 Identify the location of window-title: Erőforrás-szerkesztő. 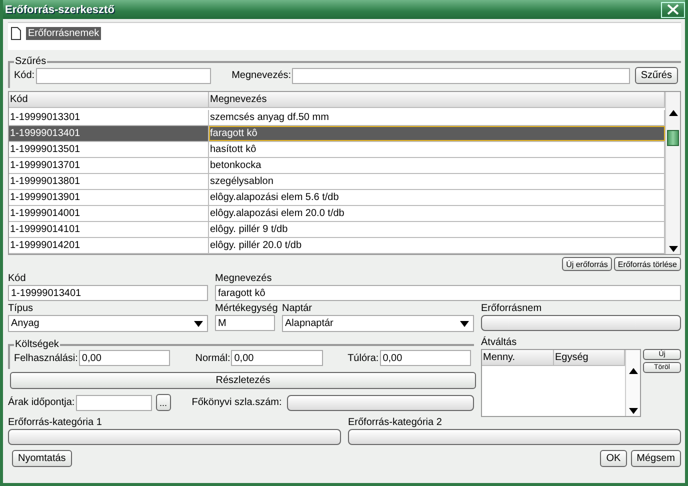
(60, 10).